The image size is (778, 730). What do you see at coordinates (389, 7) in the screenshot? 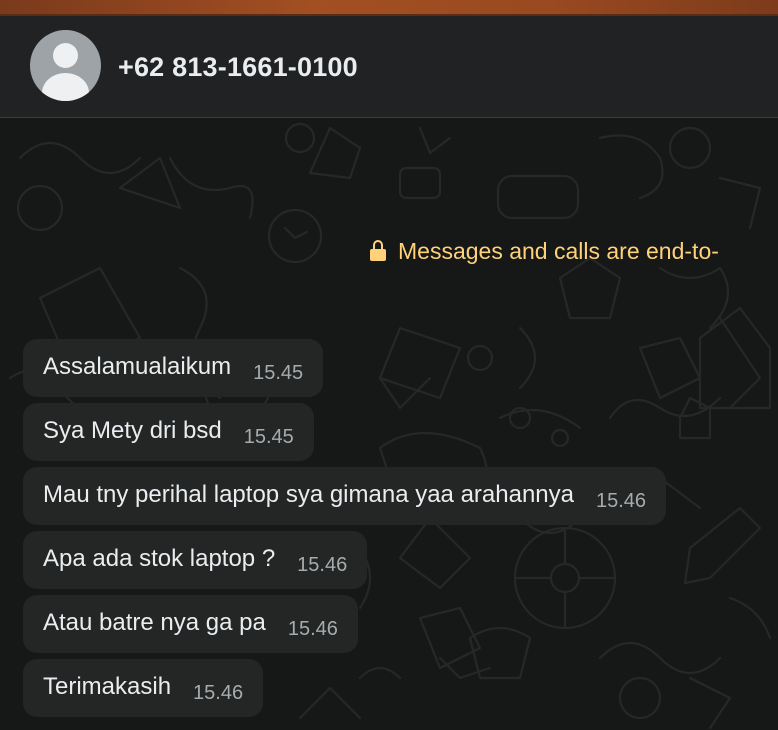
I see `window-title-bar` at bounding box center [389, 7].